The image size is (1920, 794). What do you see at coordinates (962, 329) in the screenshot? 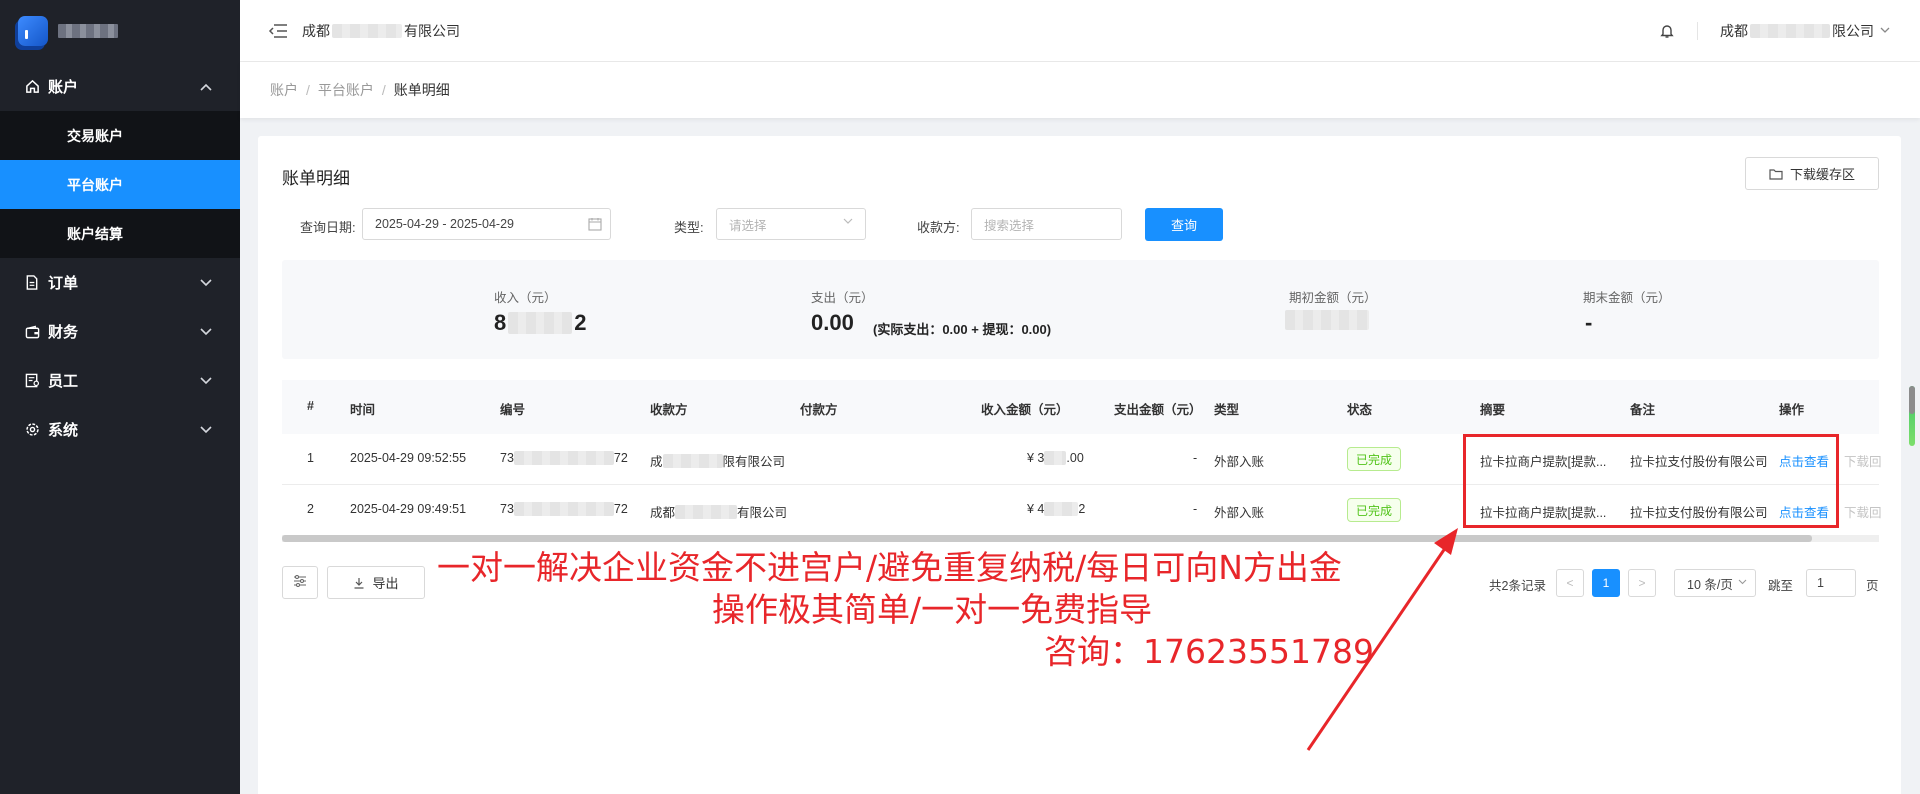
I see `expense-breakdown: (实际支出：0.00 + 提现：0.00)` at bounding box center [962, 329].